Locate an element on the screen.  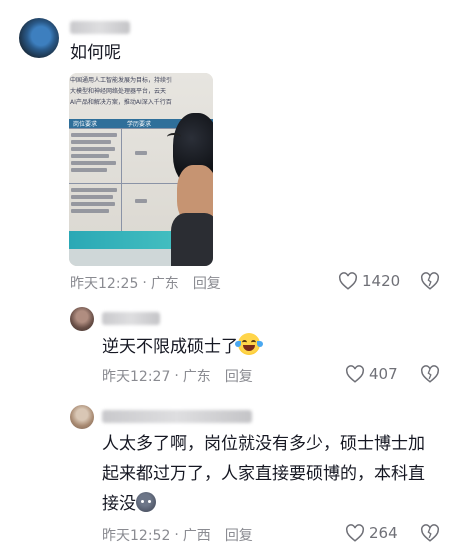
like-button: 407 is located at coordinates (371, 374).